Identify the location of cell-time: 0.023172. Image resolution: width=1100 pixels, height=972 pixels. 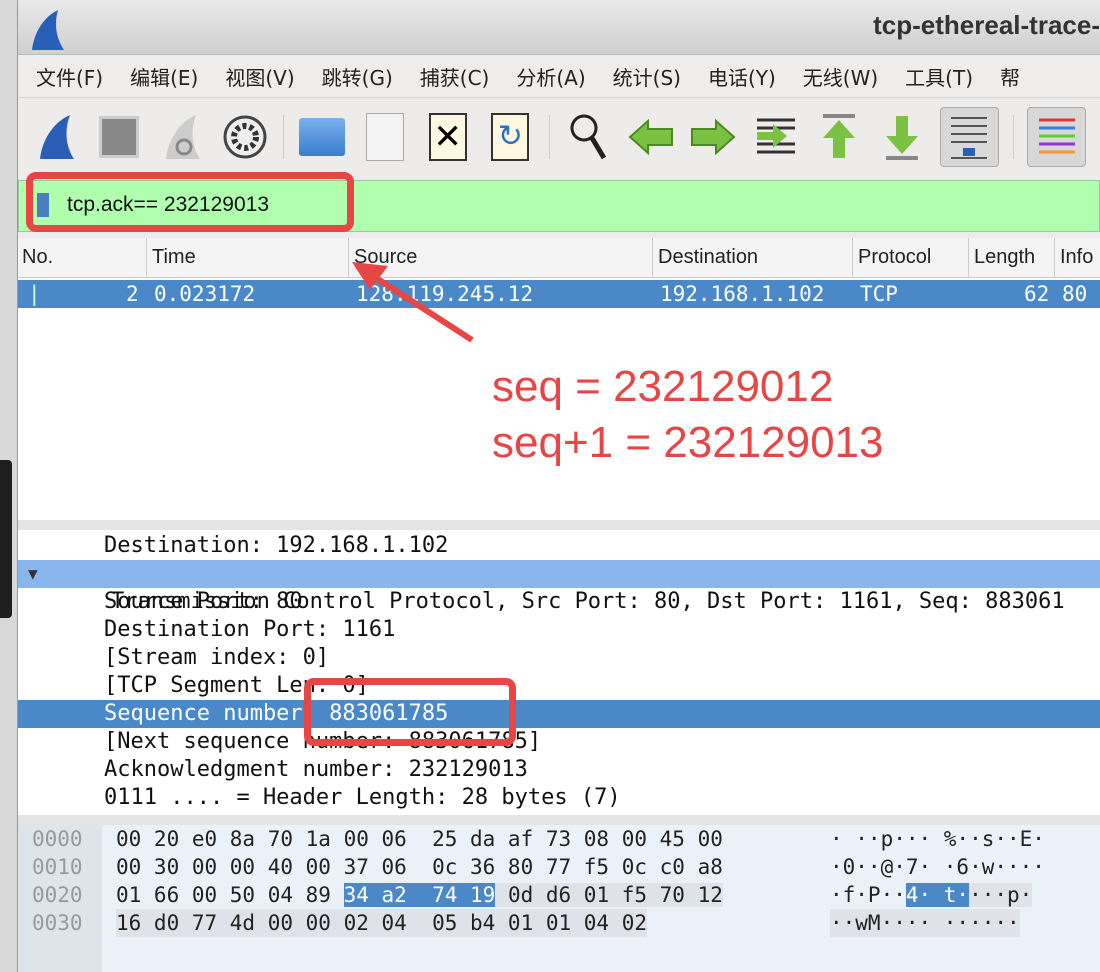
(205, 294).